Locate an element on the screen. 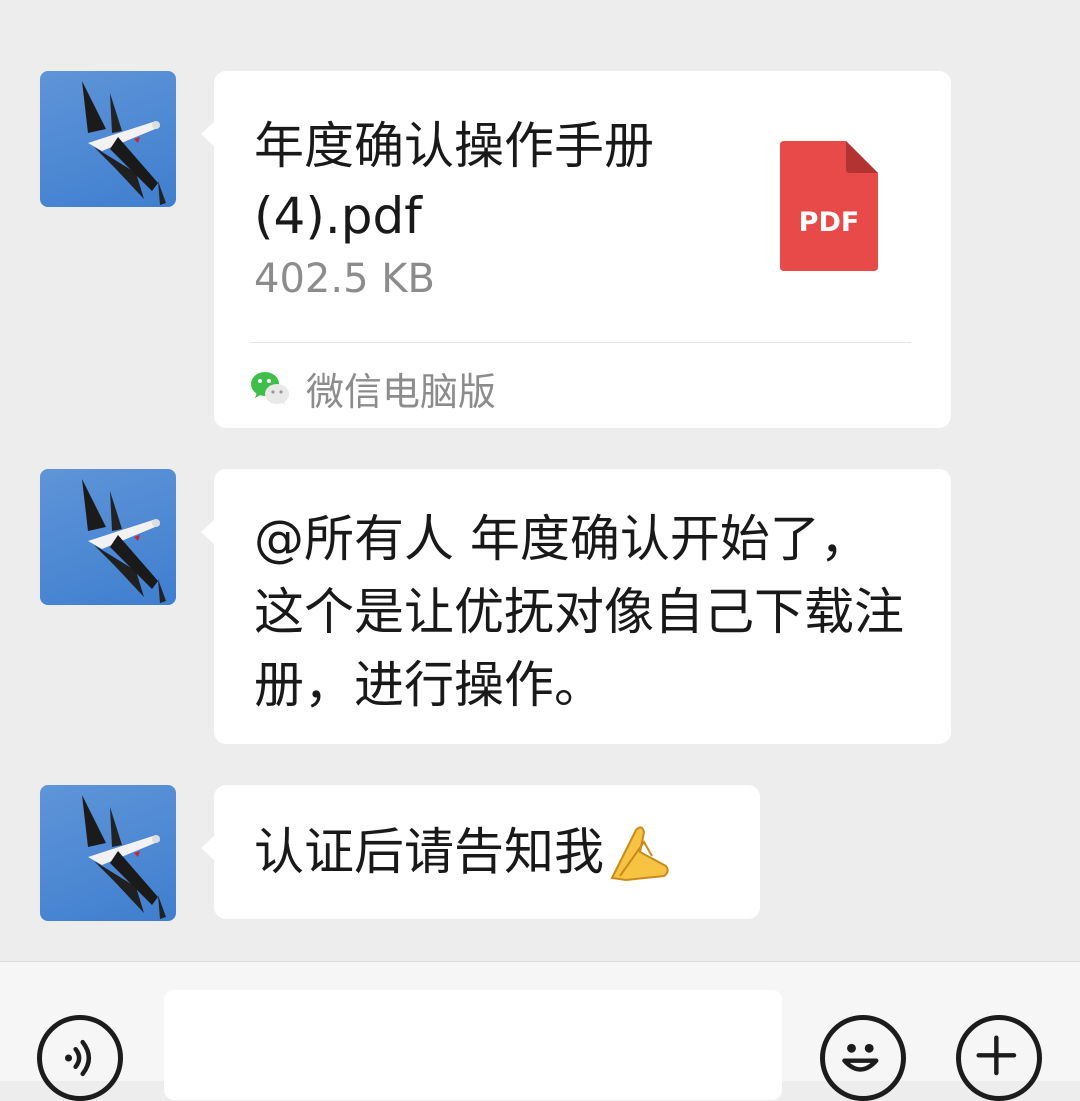 Image resolution: width=1080 pixels, height=1101 pixels. message-text: 认证后请告知我 is located at coordinates (429, 851).